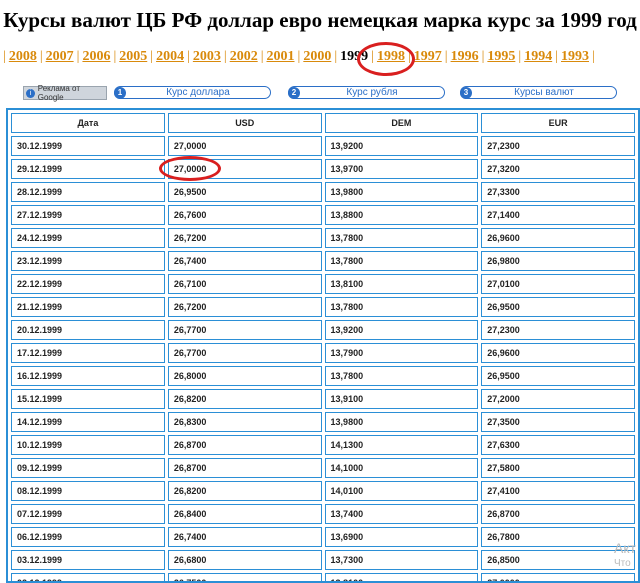 This screenshot has height=583, width=640. What do you see at coordinates (23, 56) in the screenshot?
I see `year-link-2008: 2008` at bounding box center [23, 56].